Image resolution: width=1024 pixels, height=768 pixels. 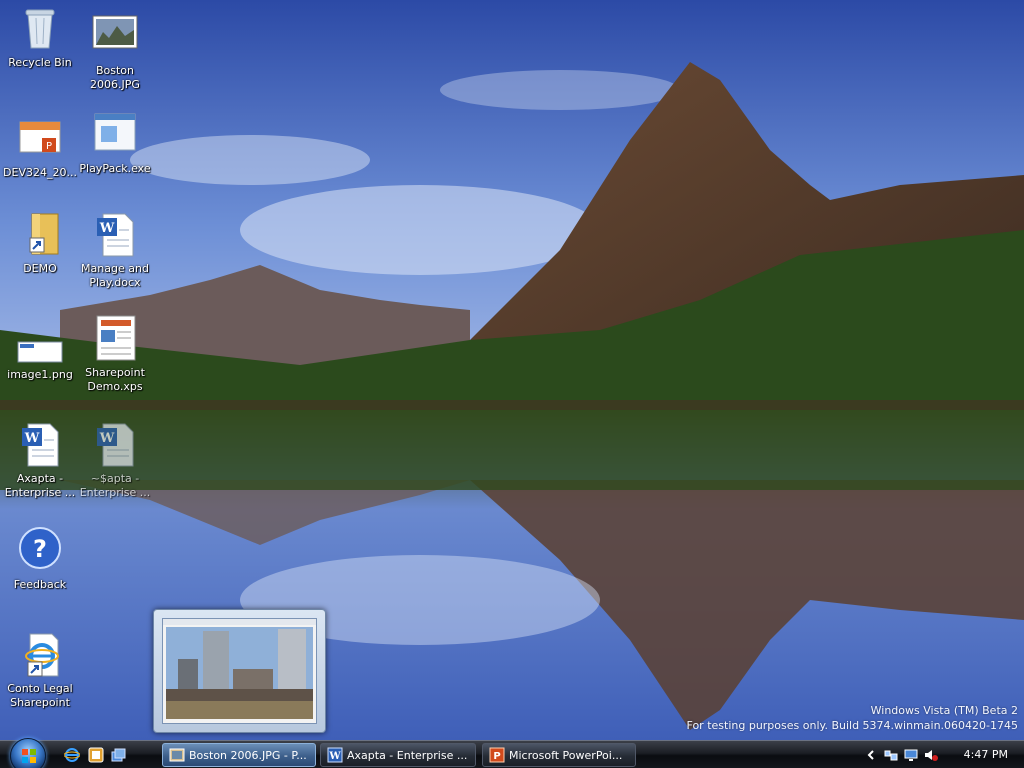 What do you see at coordinates (40, 268) in the screenshot?
I see `desktop-icon-label: DEMO` at bounding box center [40, 268].